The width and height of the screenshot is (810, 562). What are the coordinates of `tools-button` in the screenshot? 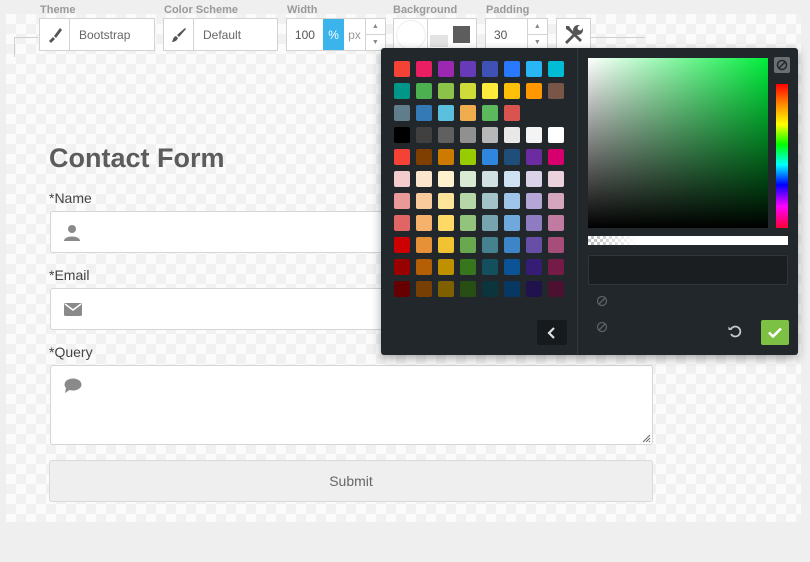 It's located at (573, 34).